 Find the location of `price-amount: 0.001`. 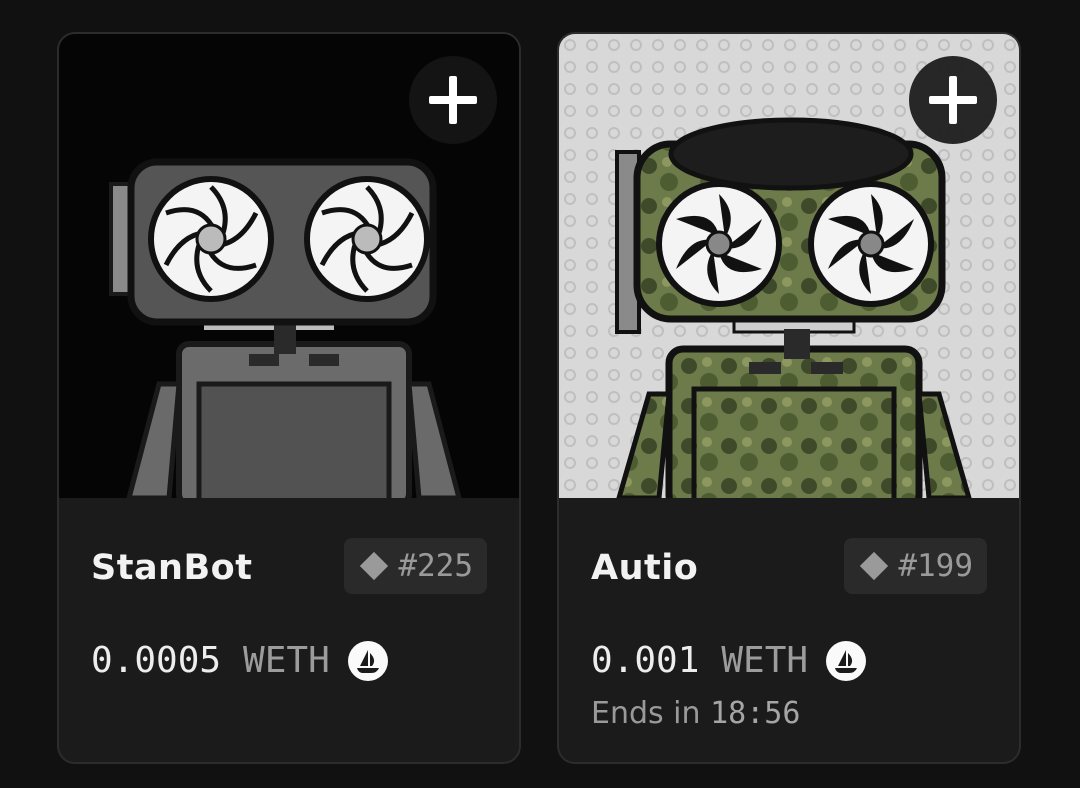

price-amount: 0.001 is located at coordinates (645, 660).